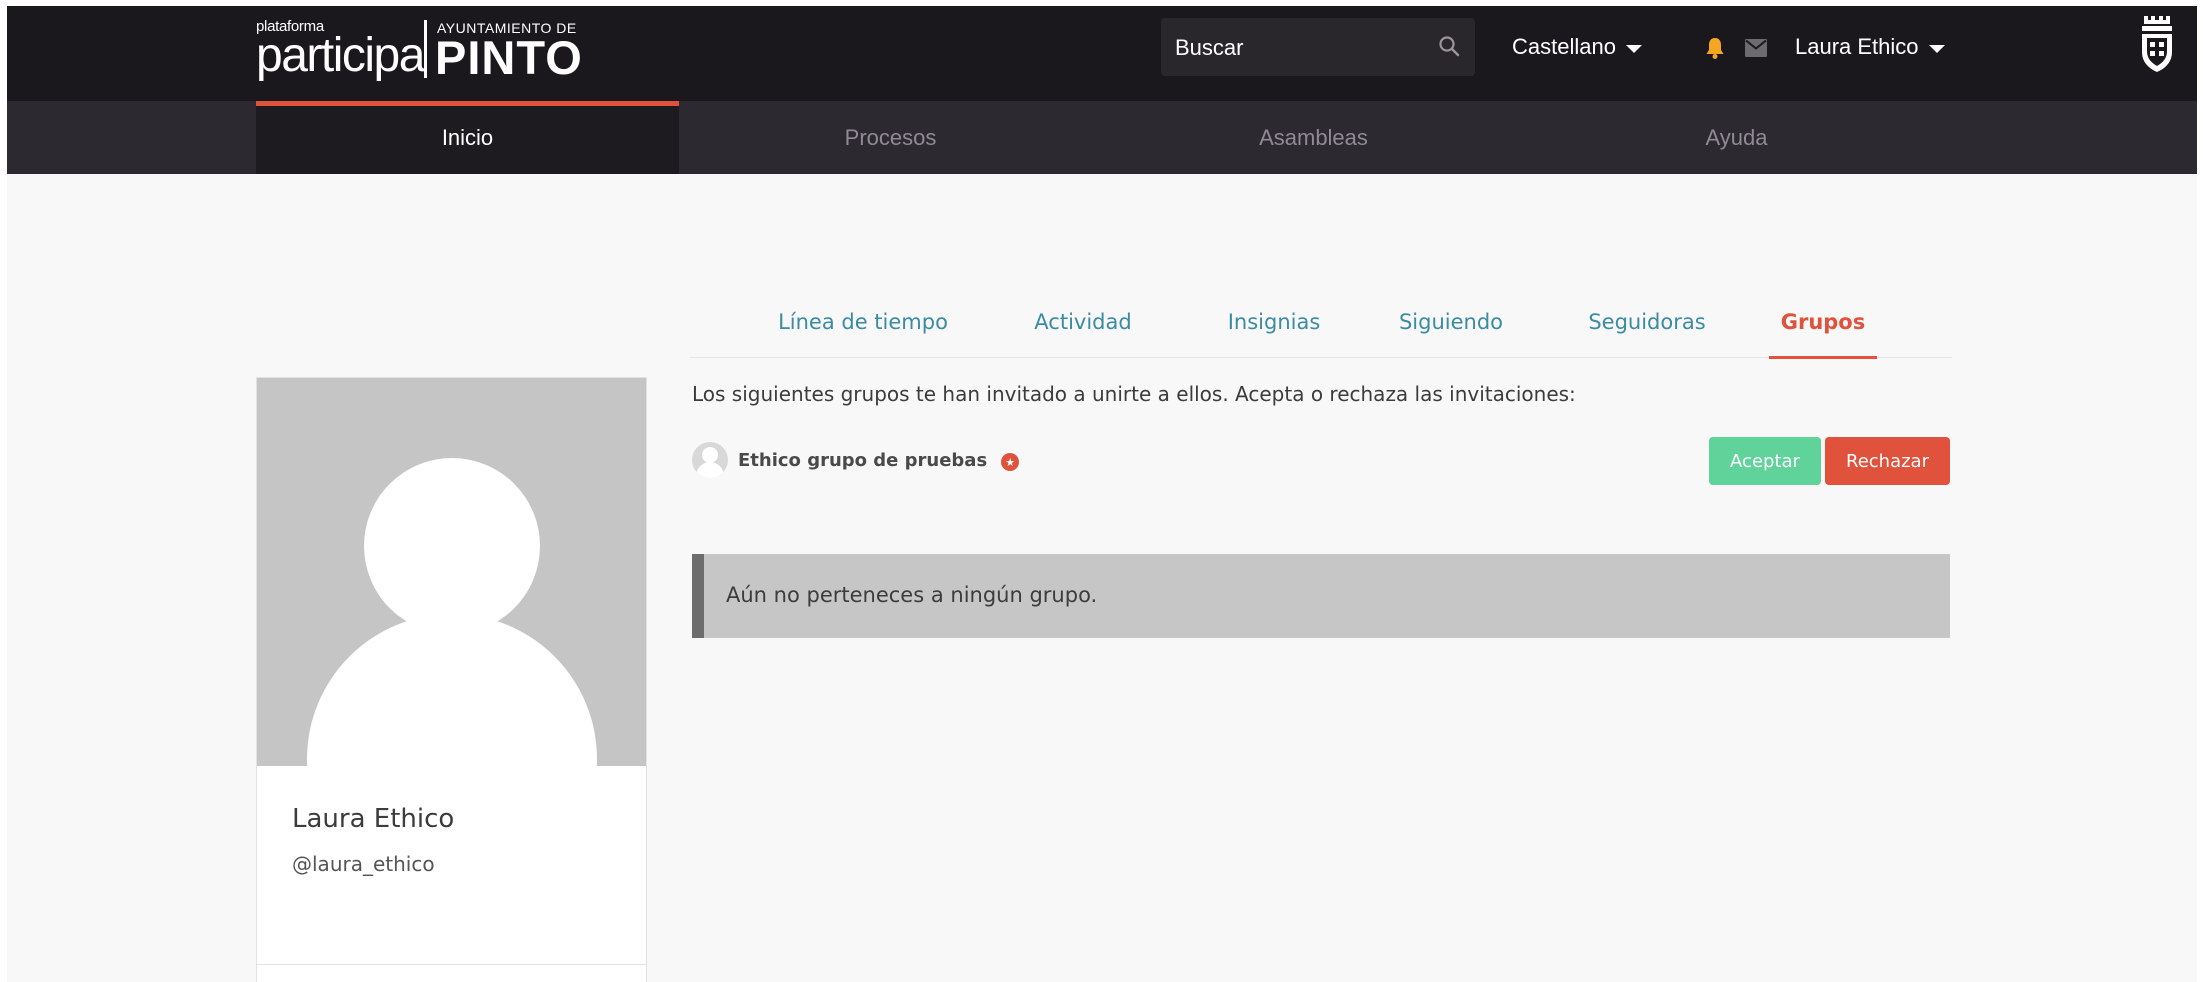 The height and width of the screenshot is (982, 2203). What do you see at coordinates (1647, 322) in the screenshot?
I see `tab-seguidoras: Seguidoras` at bounding box center [1647, 322].